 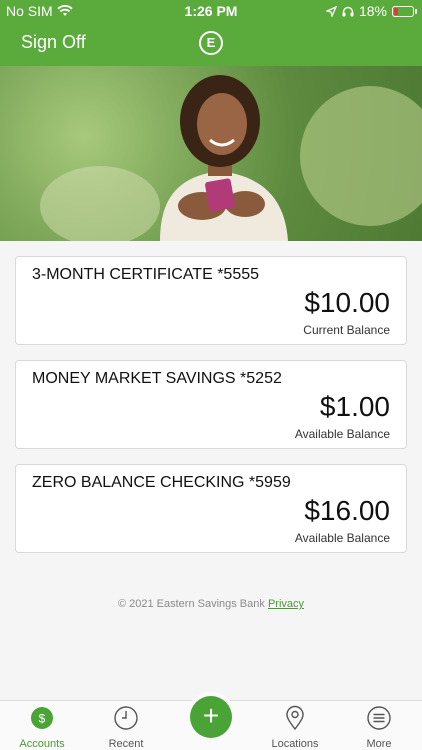 I want to click on sign-off-button: Sign Off, so click(x=53, y=42).